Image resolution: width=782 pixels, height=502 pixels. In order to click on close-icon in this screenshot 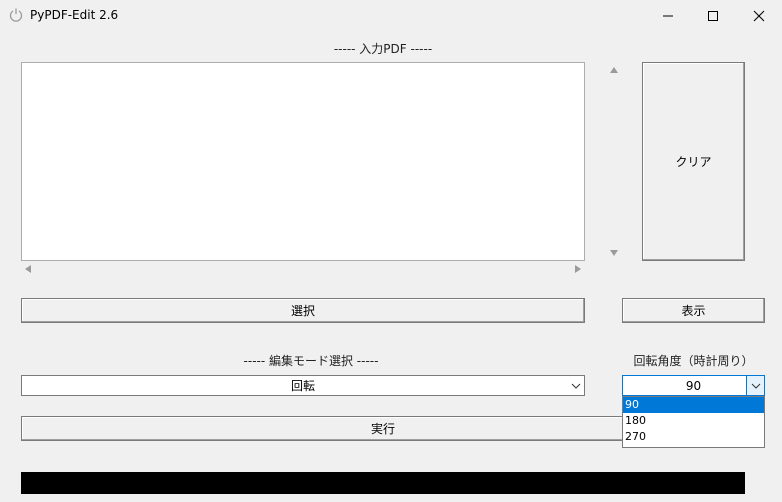, I will do `click(759, 16)`.